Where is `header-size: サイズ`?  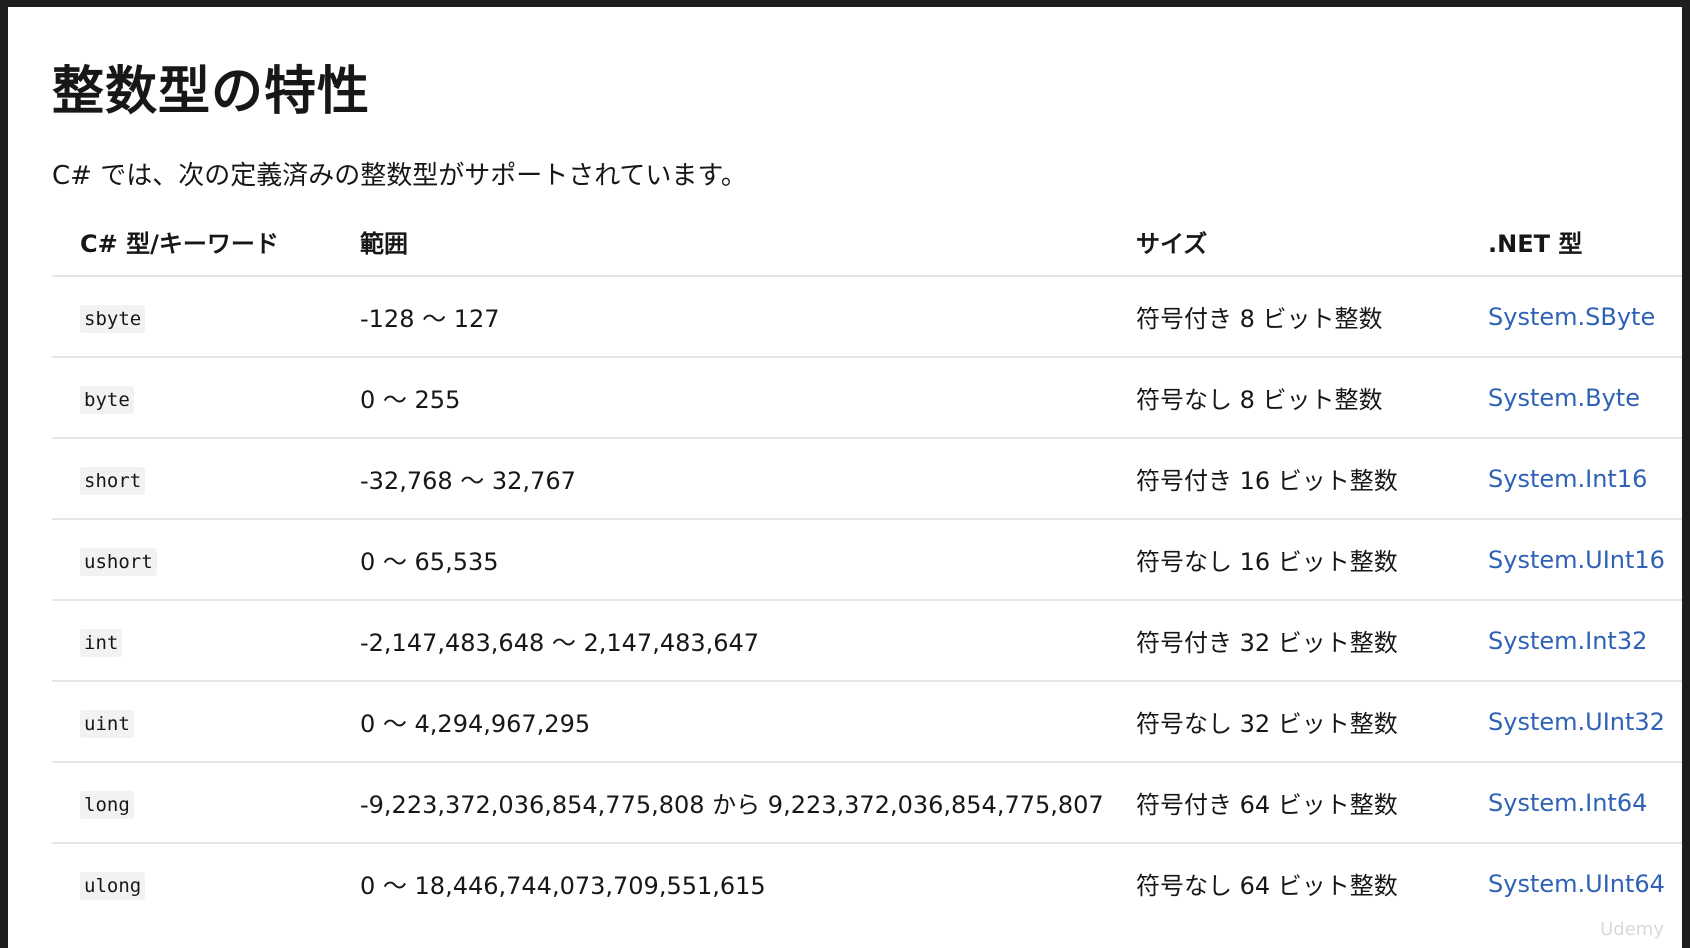 header-size: サイズ is located at coordinates (1312, 242).